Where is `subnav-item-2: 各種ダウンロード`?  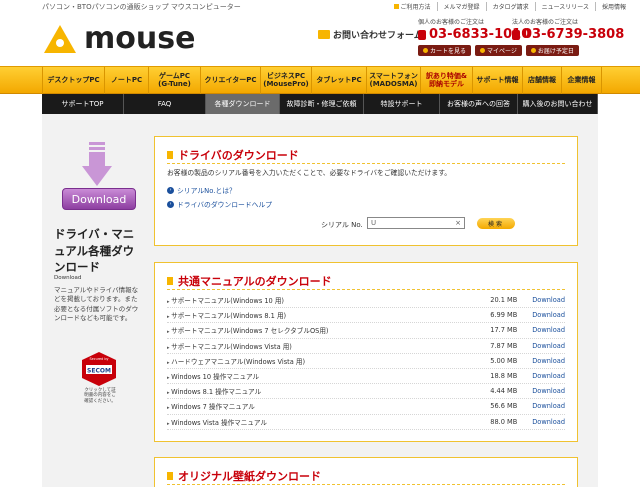
subnav-item-2: 各種ダウンロード is located at coordinates (243, 104).